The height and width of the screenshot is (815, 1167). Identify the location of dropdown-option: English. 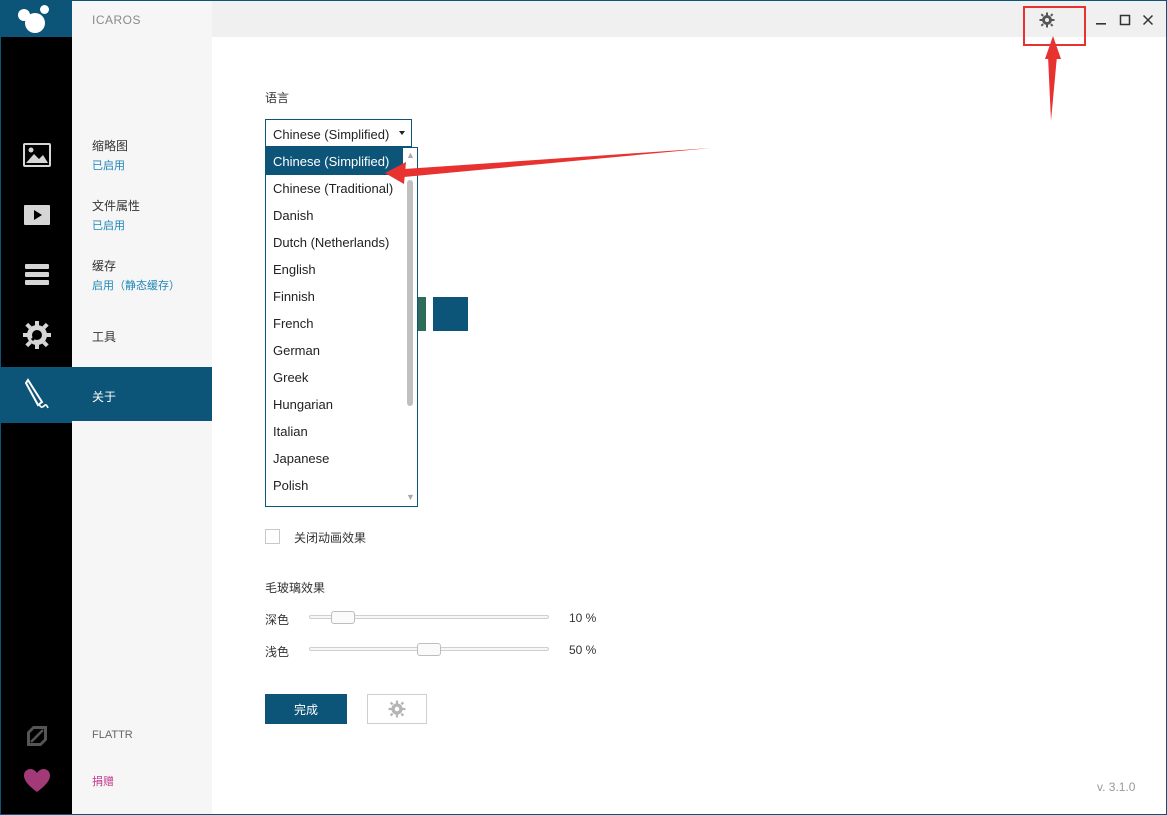
(335, 269).